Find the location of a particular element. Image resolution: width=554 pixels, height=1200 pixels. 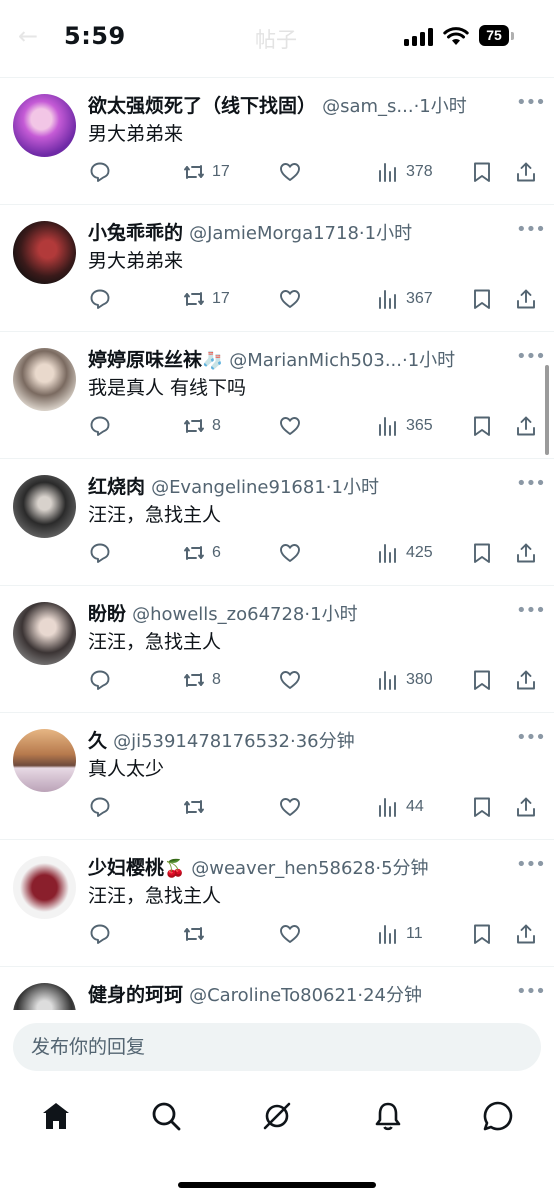

user-handle: @howells_zo64728 is located at coordinates (218, 614).